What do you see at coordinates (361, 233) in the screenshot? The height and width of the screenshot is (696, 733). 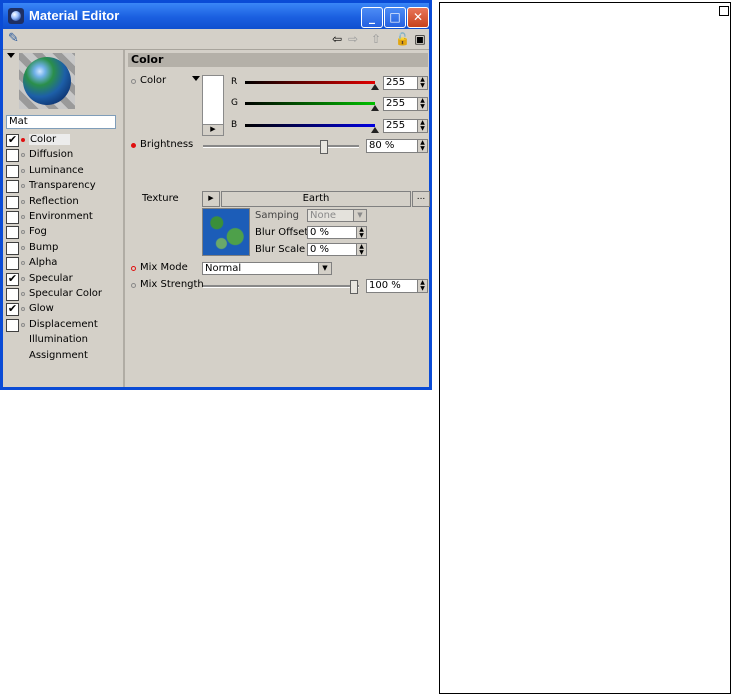 I see `blur-offset-spin-arrows: ▲ ▼` at bounding box center [361, 233].